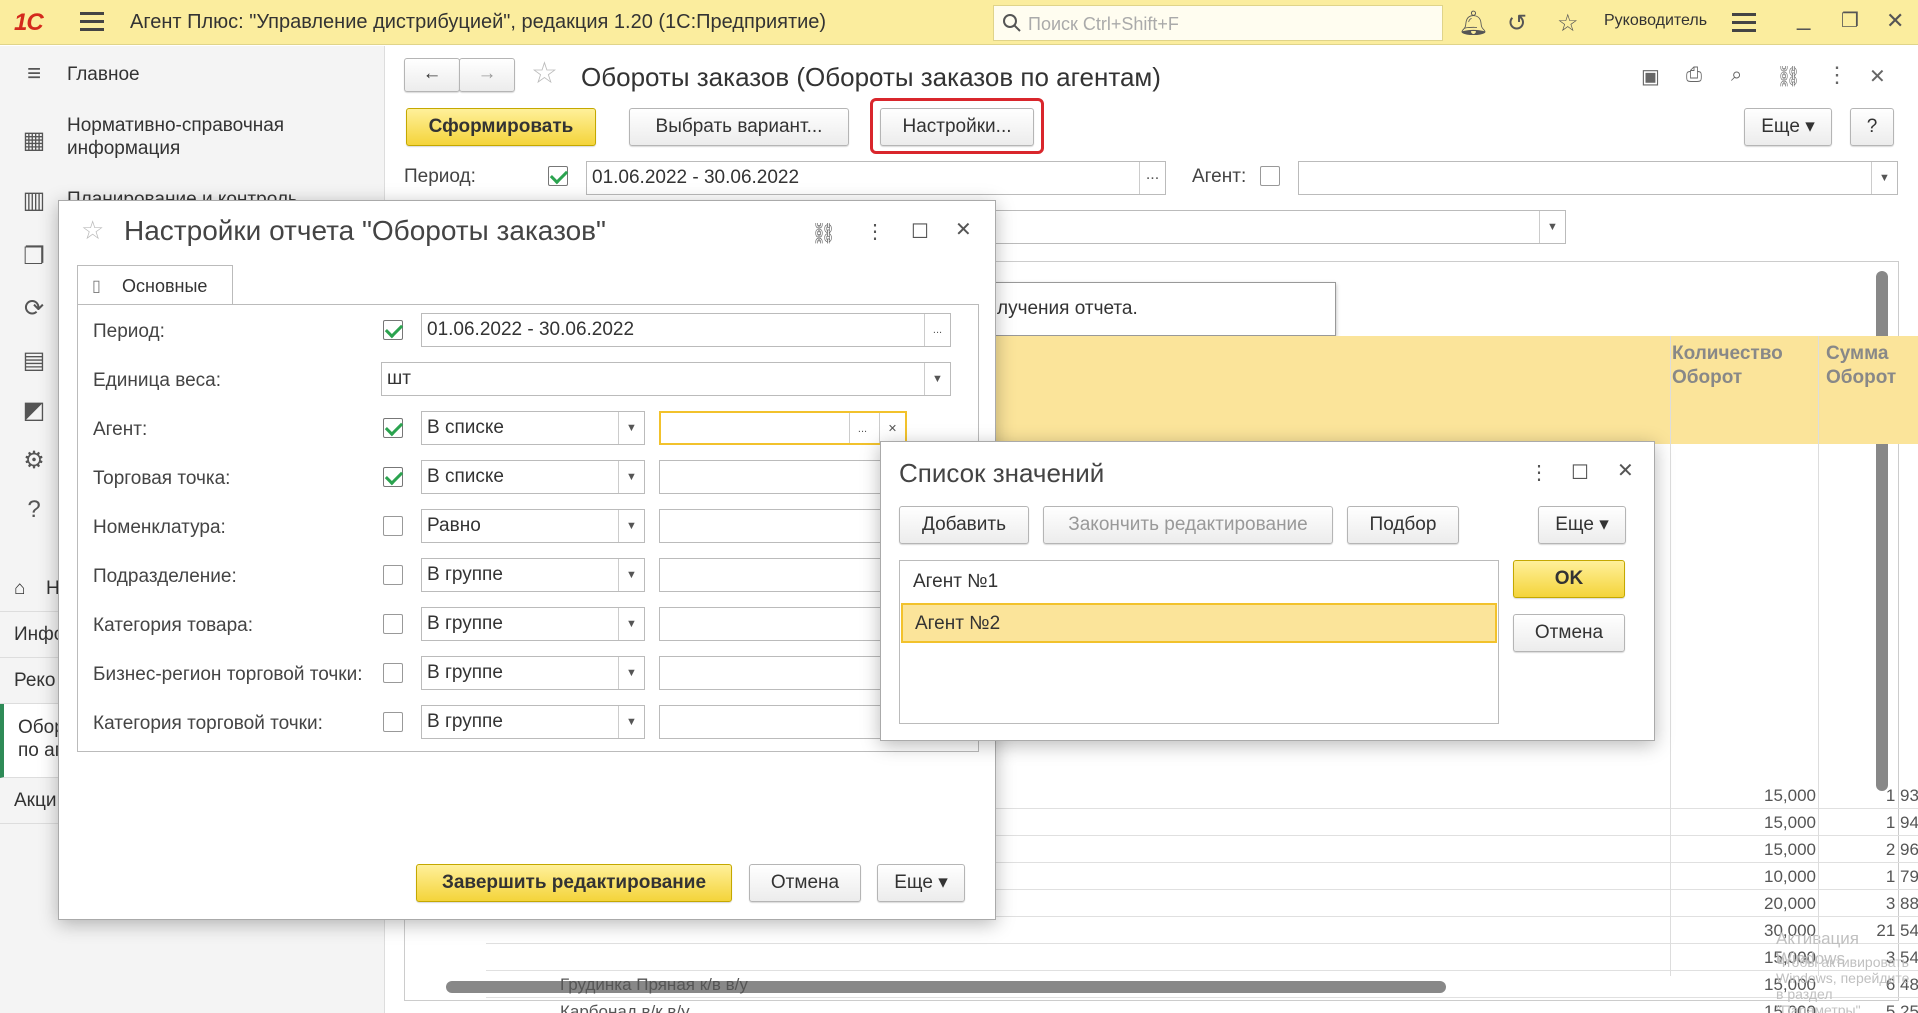 The image size is (1918, 1013). What do you see at coordinates (487, 75) in the screenshot?
I see `forward-button: →` at bounding box center [487, 75].